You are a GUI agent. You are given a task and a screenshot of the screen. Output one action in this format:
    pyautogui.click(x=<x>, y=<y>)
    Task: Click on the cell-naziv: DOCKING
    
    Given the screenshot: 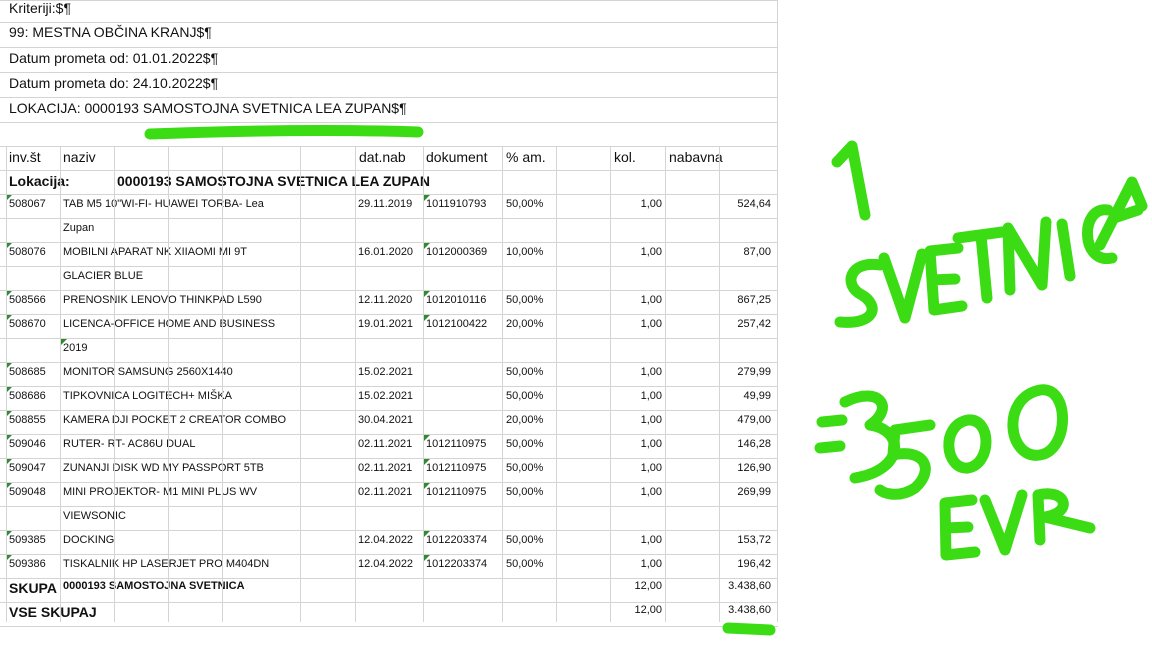 What is the action you would take?
    pyautogui.click(x=89, y=540)
    